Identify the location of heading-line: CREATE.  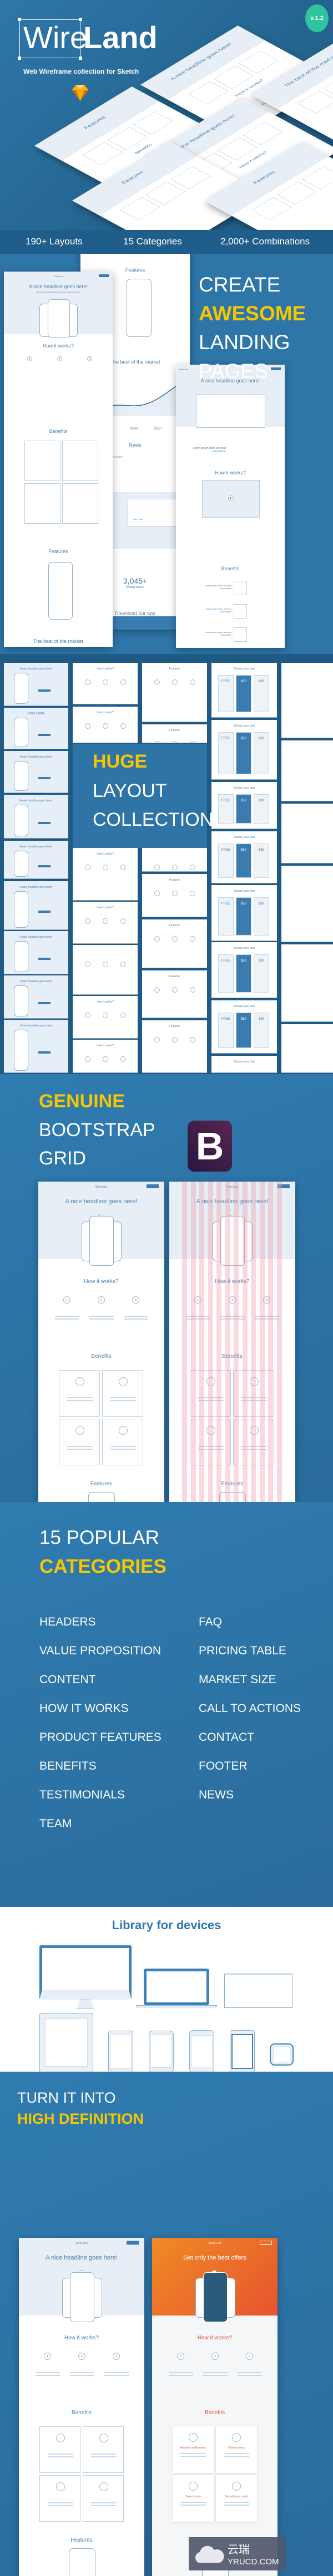
(240, 284).